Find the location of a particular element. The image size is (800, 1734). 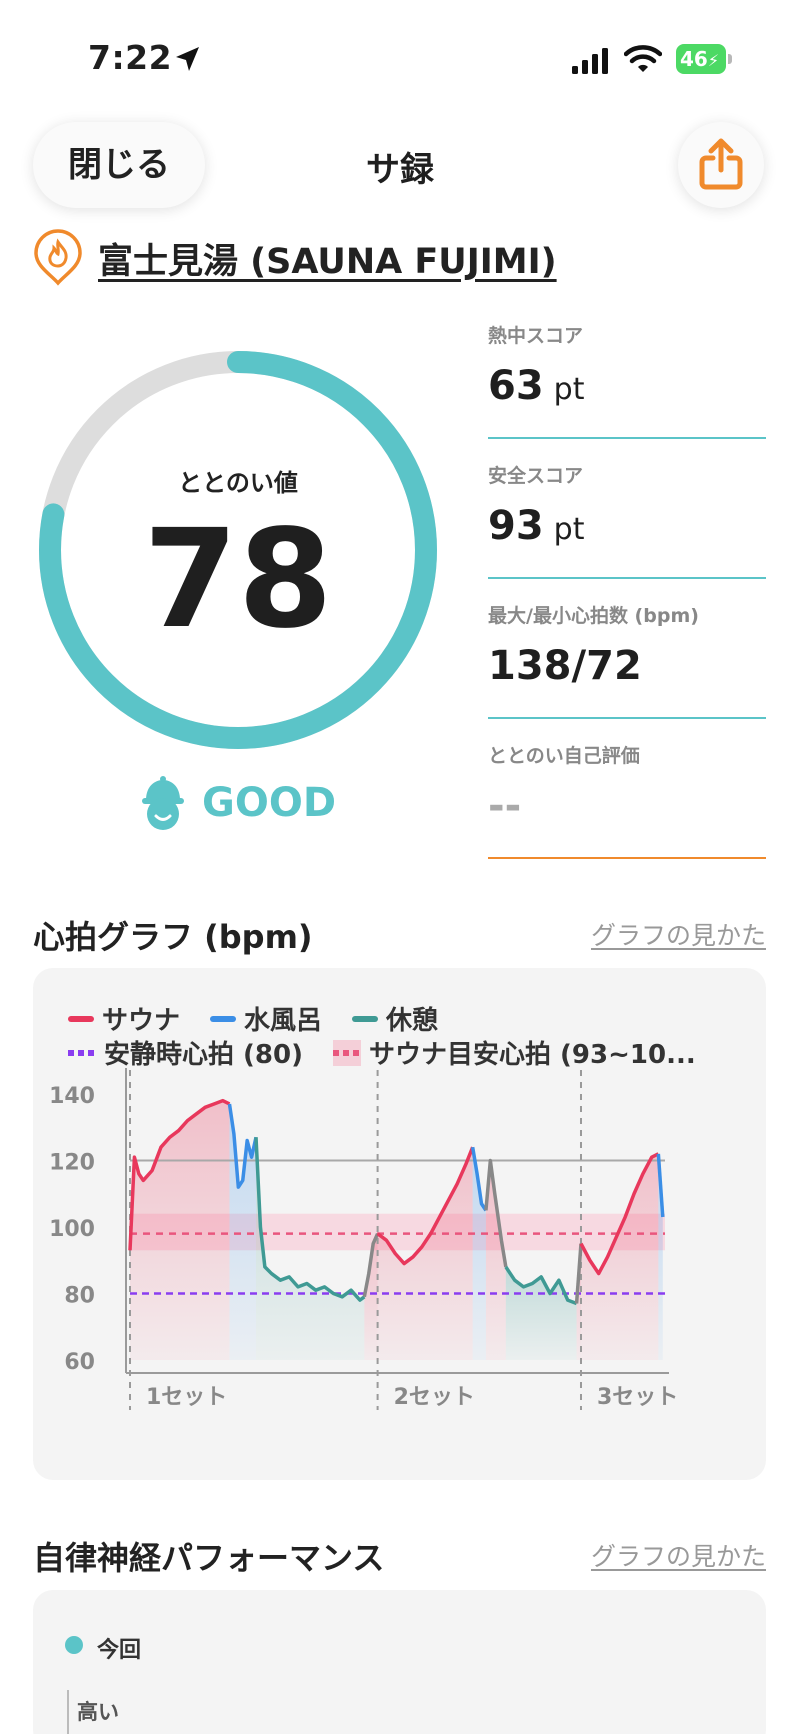

share-button is located at coordinates (721, 165).